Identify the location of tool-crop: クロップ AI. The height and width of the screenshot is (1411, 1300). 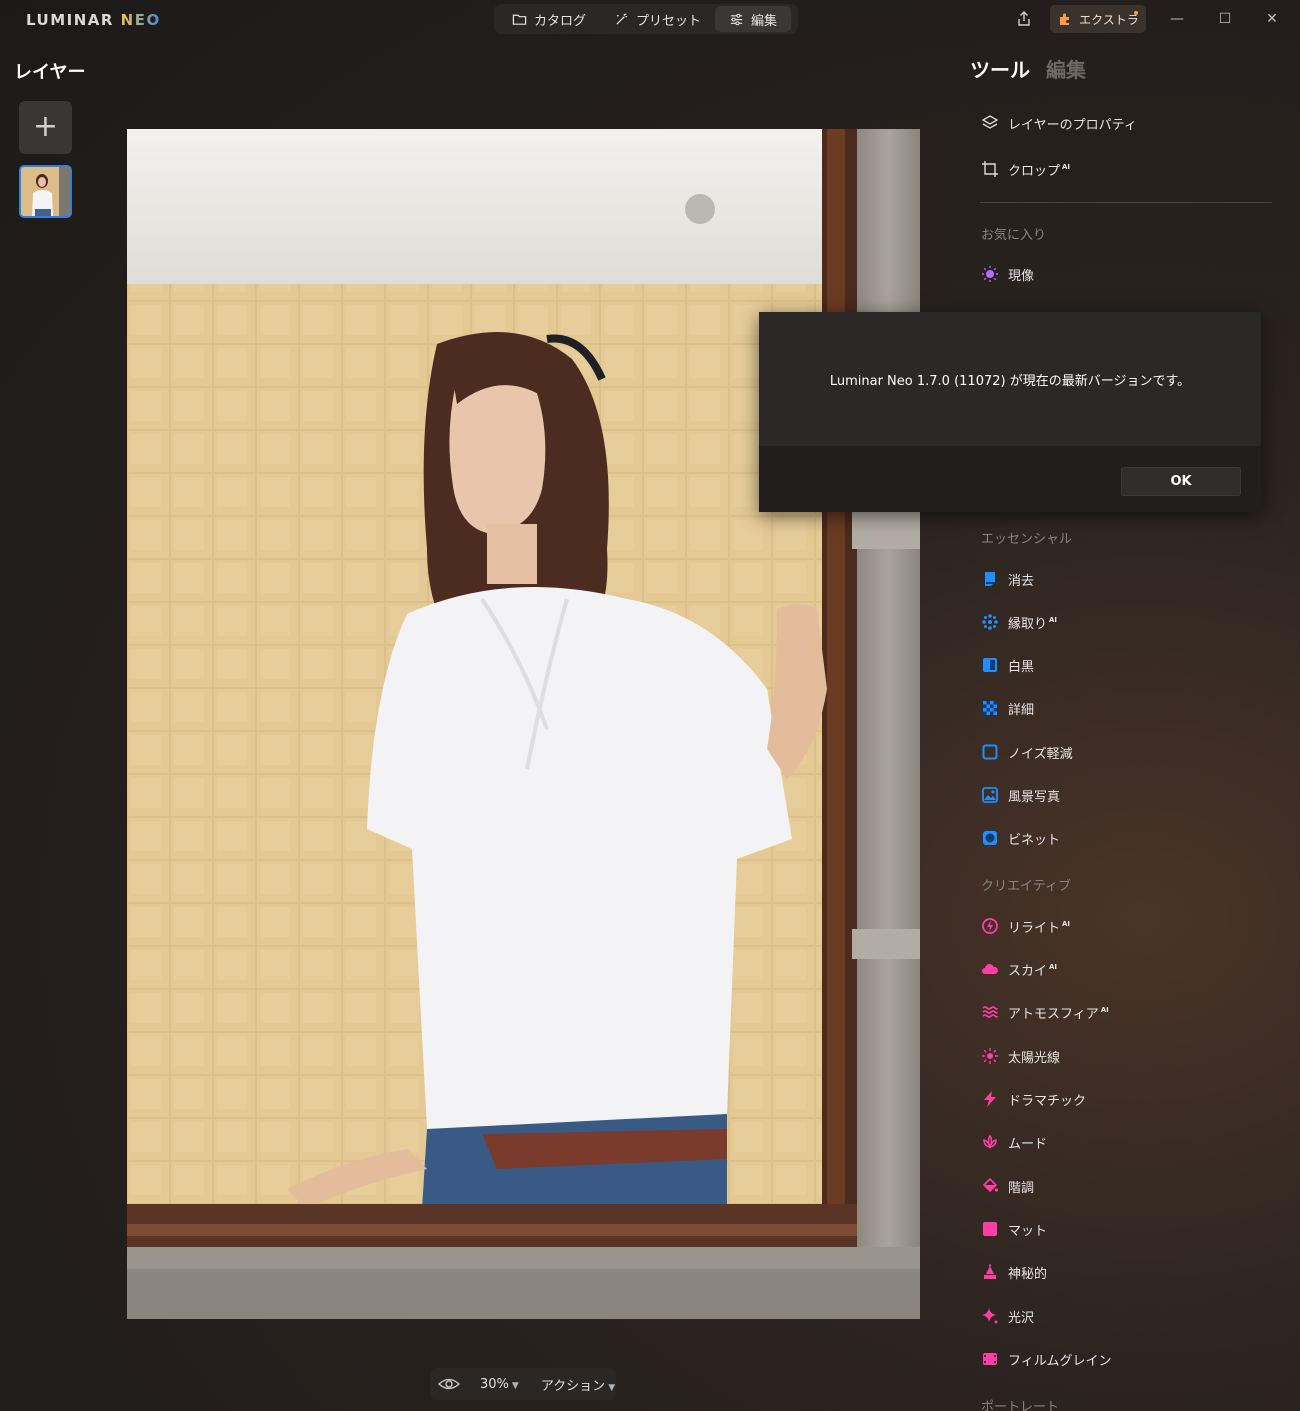
(1025, 169).